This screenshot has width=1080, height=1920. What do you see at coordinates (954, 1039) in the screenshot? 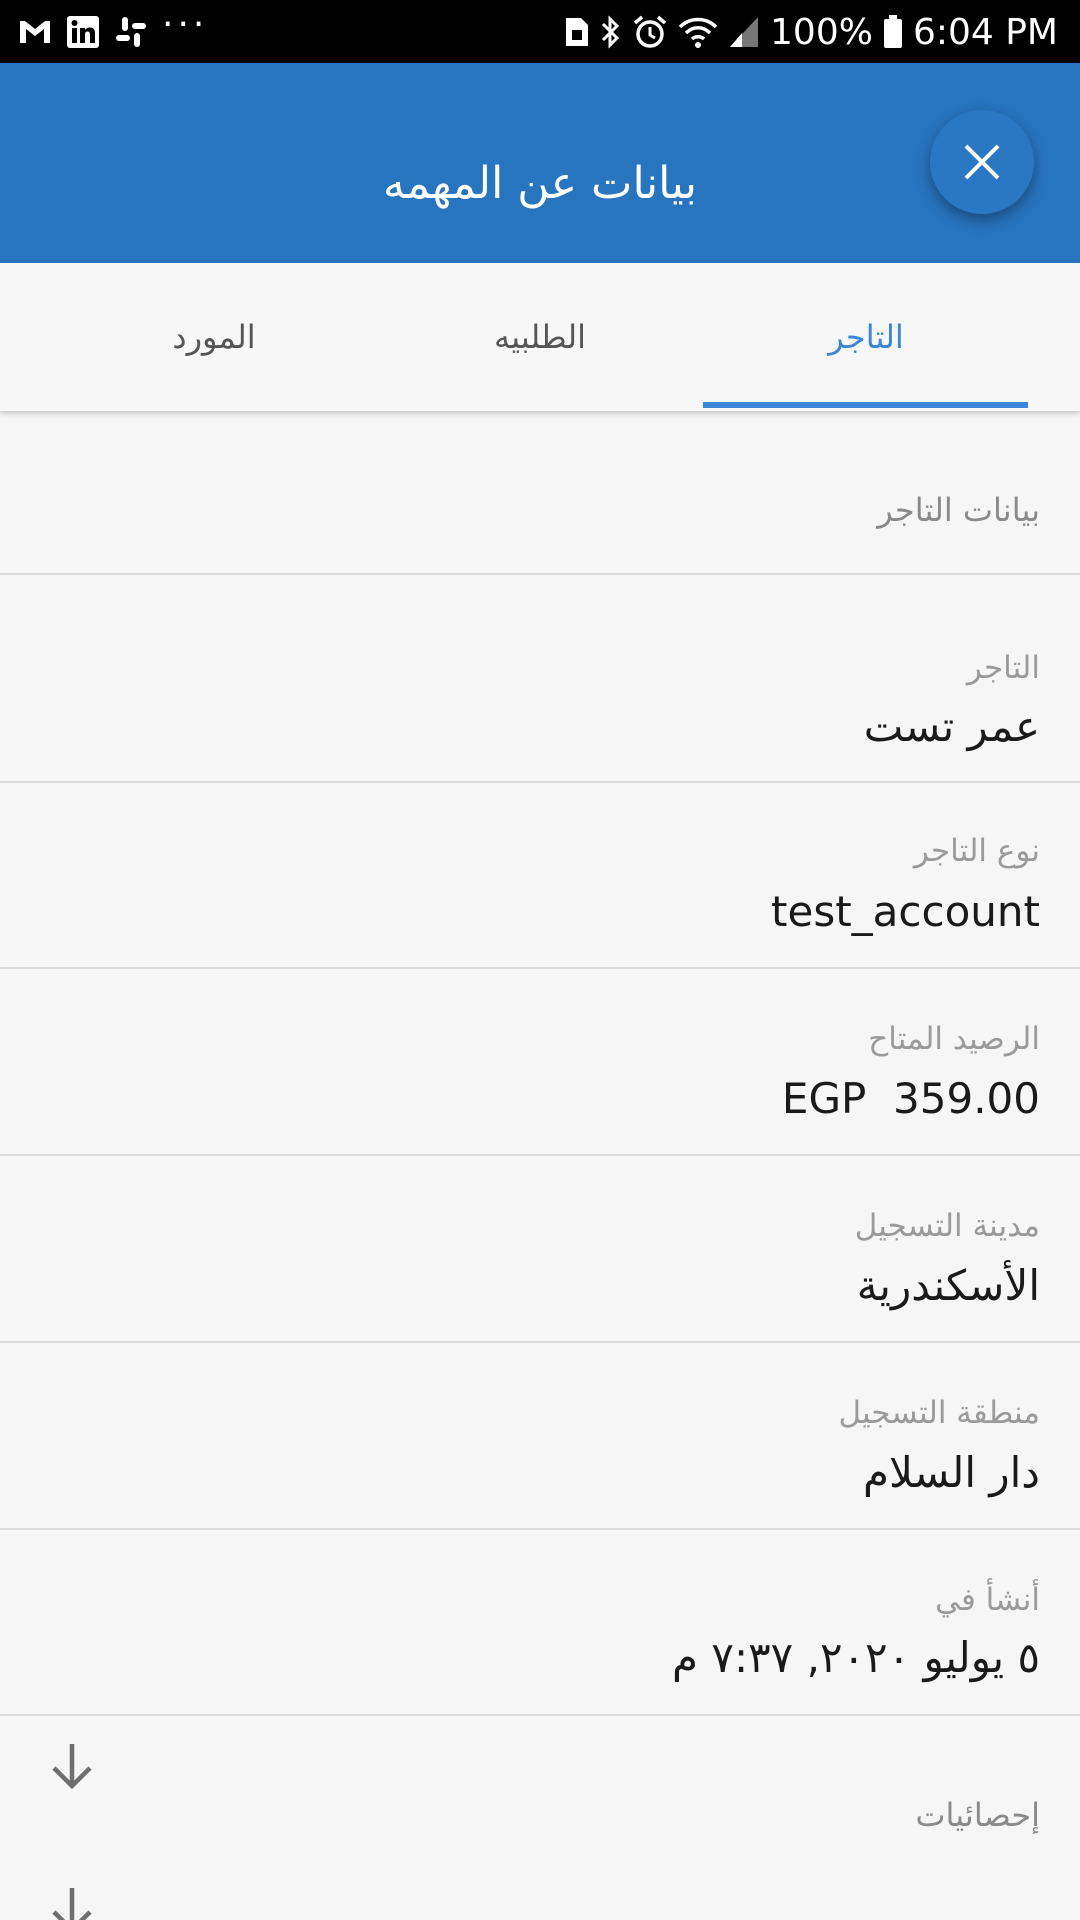
I see `field-label: الرصيد المتاح` at bounding box center [954, 1039].